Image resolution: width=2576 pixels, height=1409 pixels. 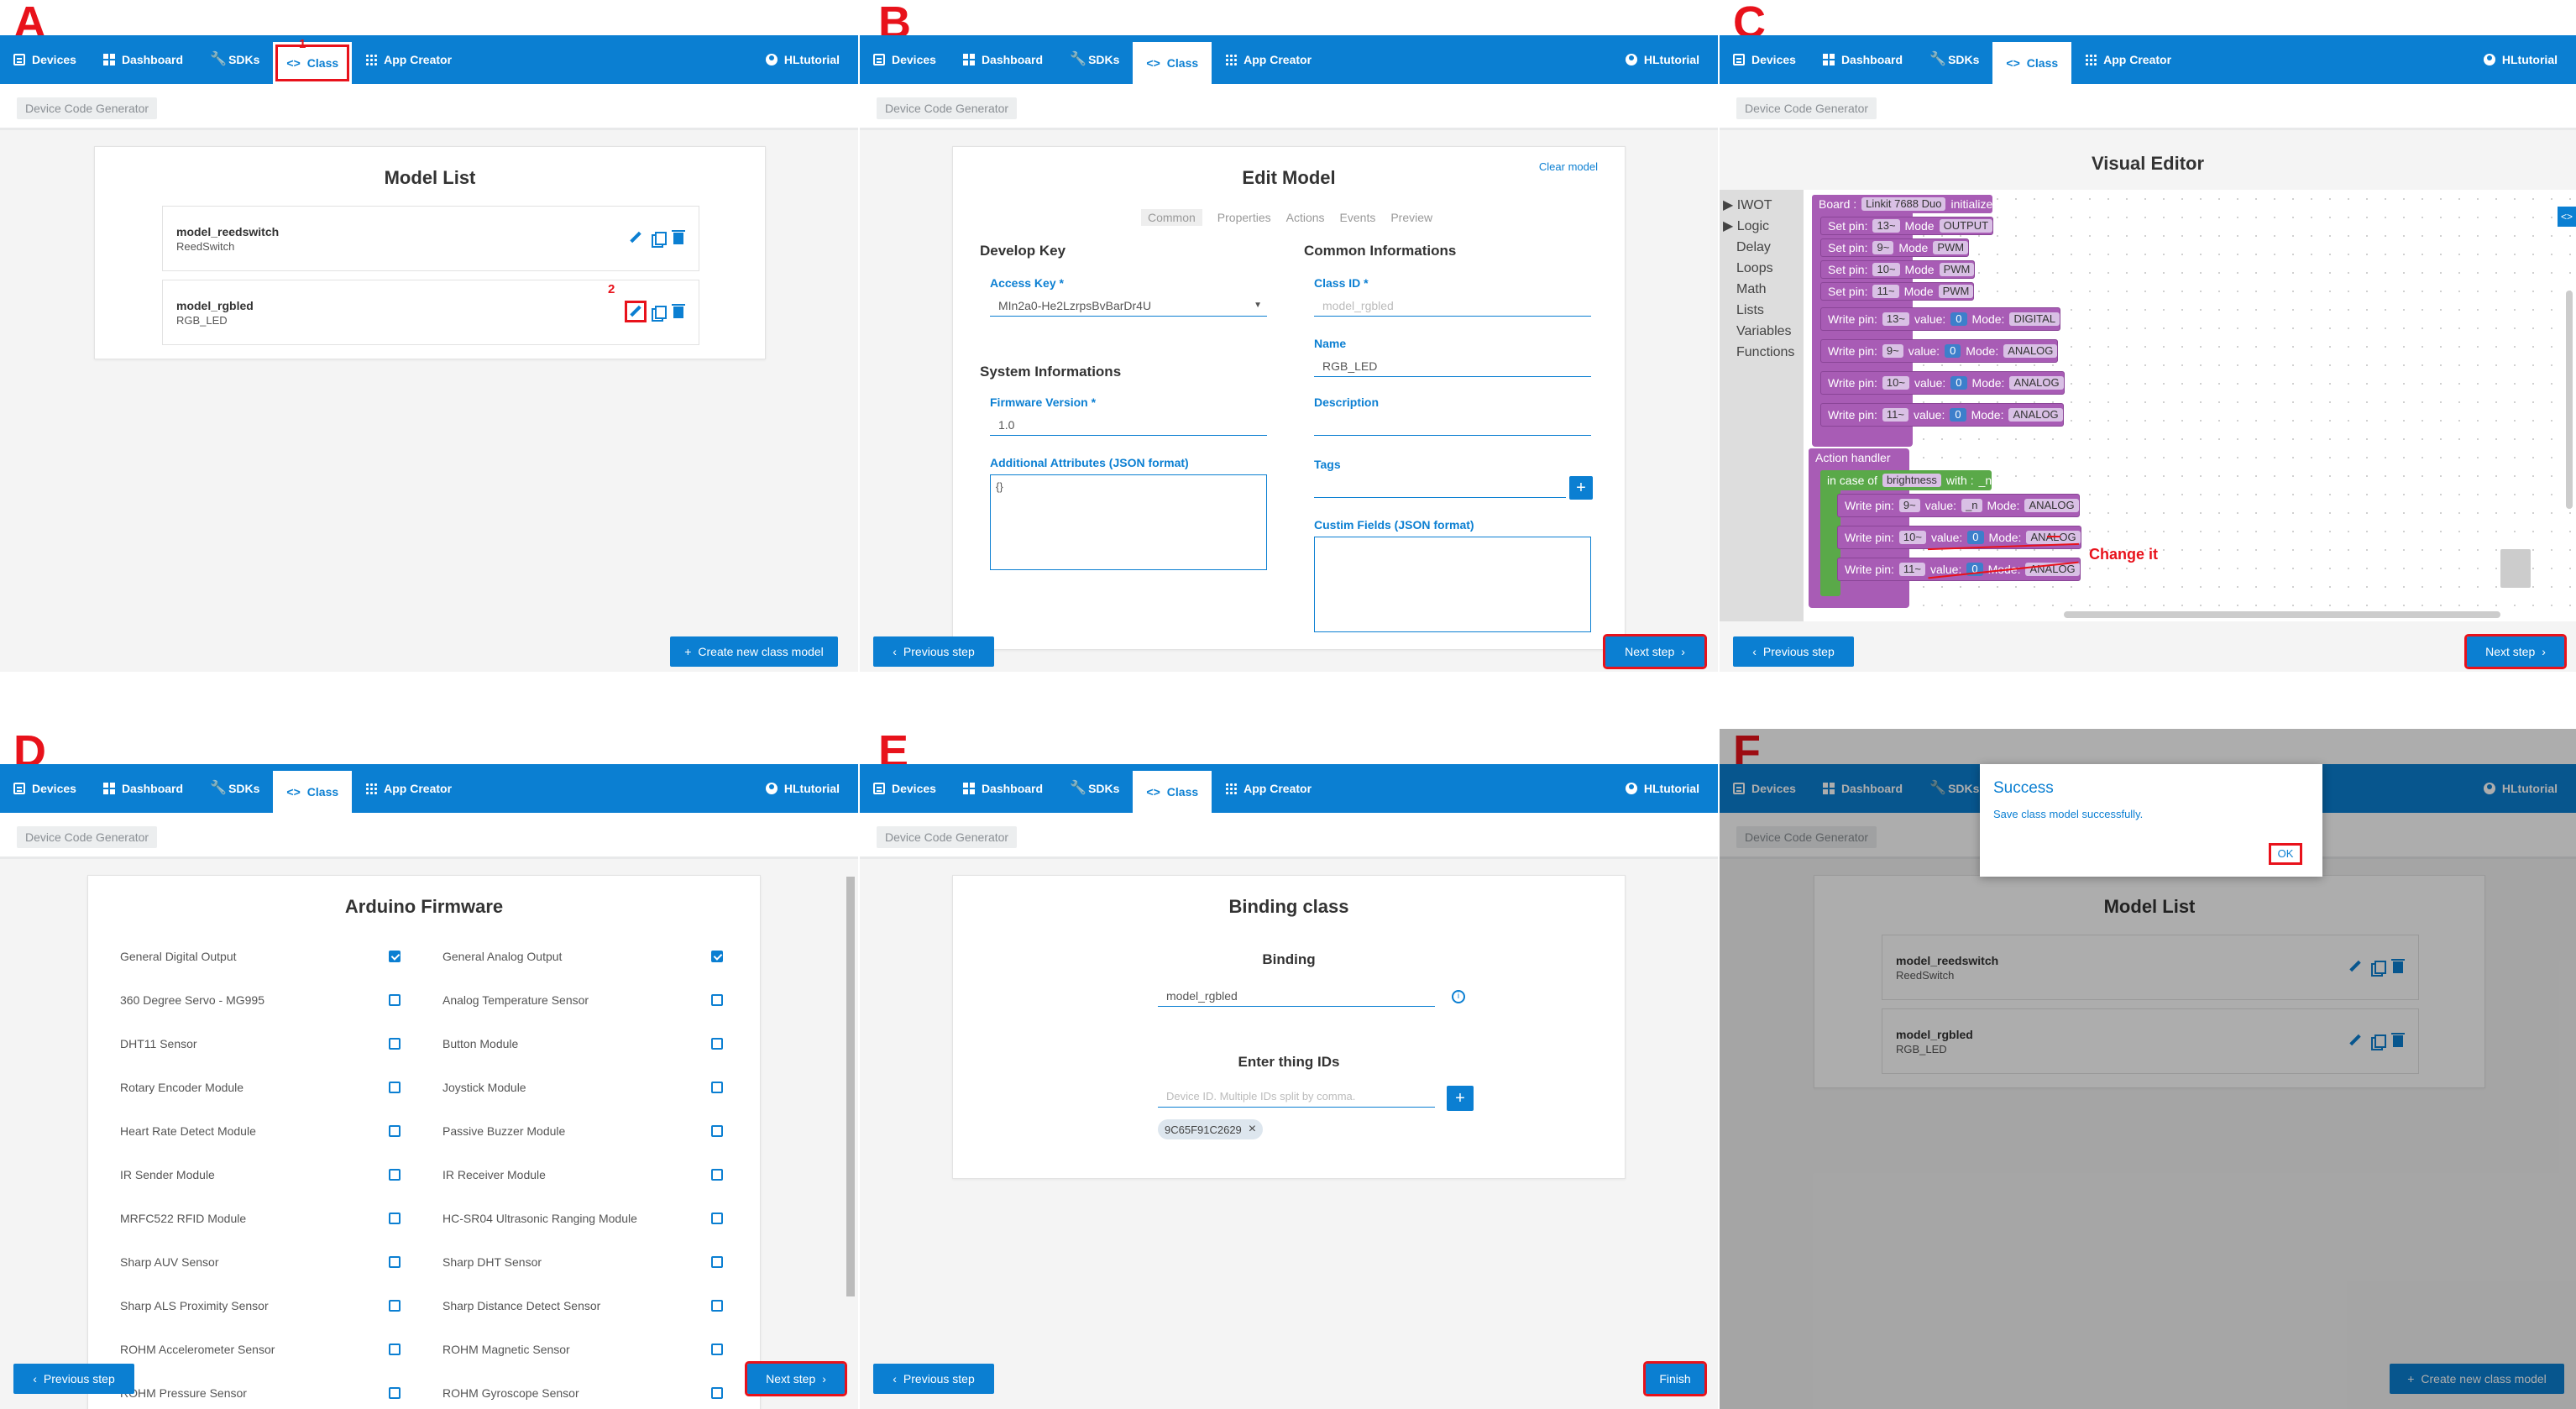 I want to click on toolbox-lists: Lists, so click(x=1759, y=310).